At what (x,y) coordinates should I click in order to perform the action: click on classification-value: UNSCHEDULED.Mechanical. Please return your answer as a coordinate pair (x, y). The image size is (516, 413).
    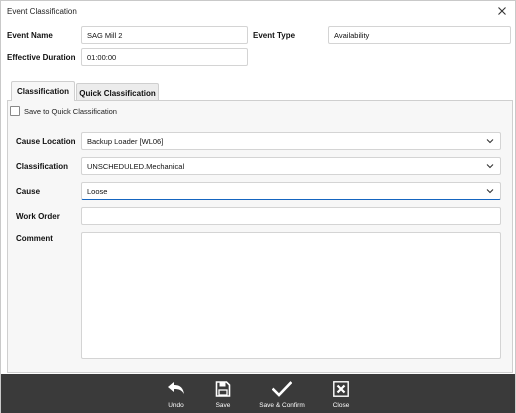
    Looking at the image, I should click on (136, 166).